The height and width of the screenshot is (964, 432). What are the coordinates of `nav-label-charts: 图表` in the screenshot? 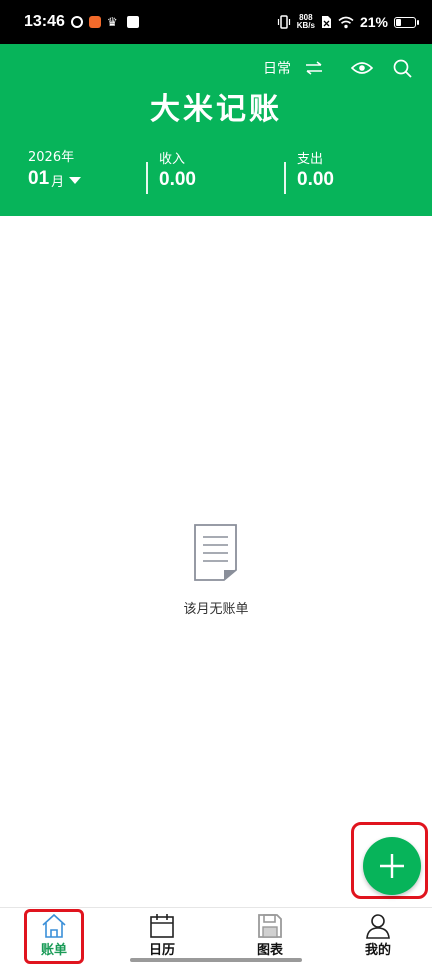 It's located at (269, 950).